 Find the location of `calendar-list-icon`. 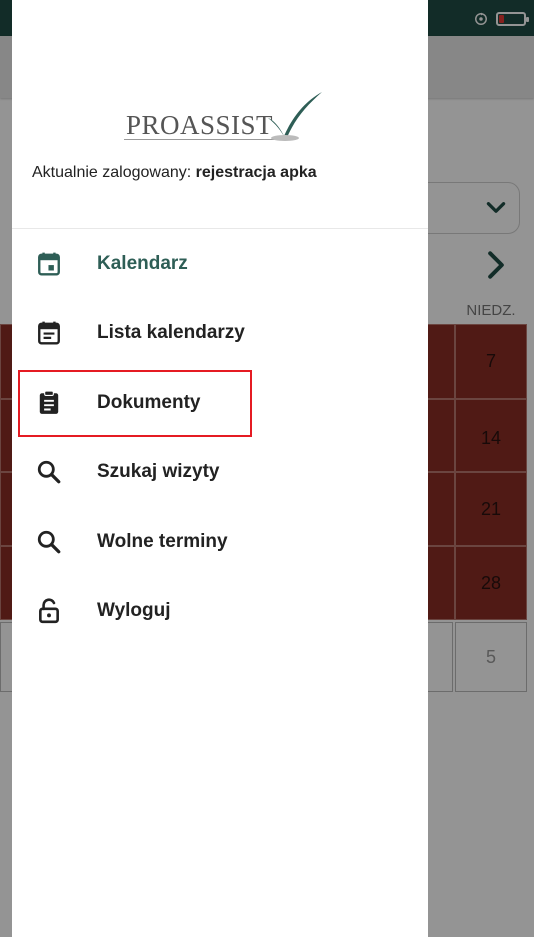

calendar-list-icon is located at coordinates (49, 333).